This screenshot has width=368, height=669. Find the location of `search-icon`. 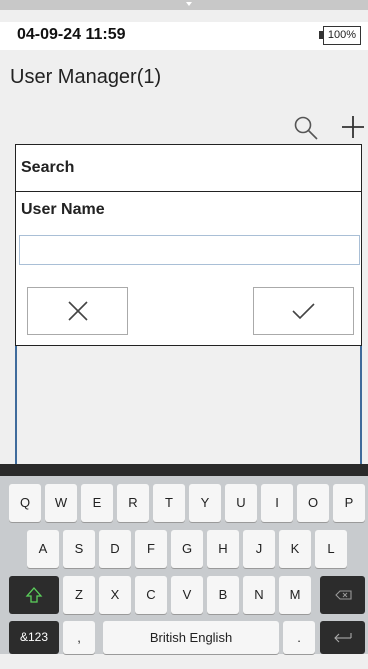

search-icon is located at coordinates (306, 128).